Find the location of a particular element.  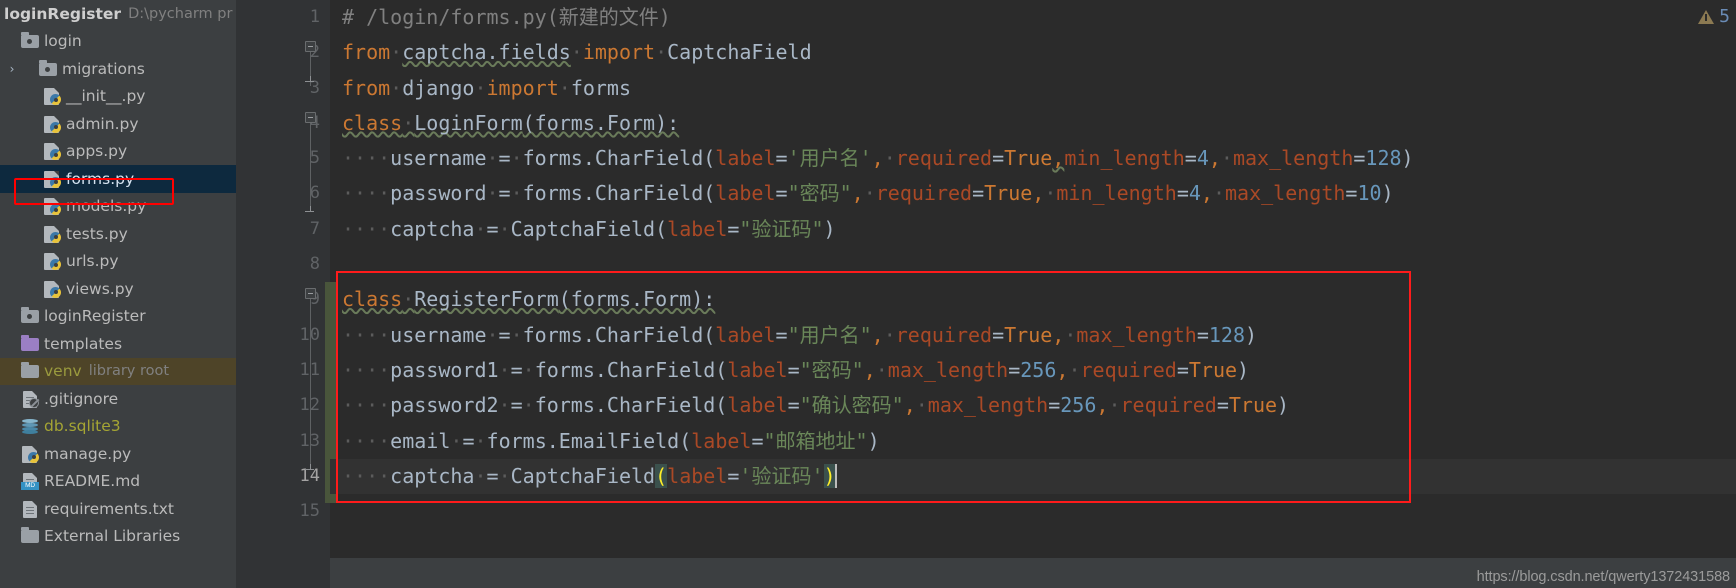

fold-handle-line9 is located at coordinates (310, 293).